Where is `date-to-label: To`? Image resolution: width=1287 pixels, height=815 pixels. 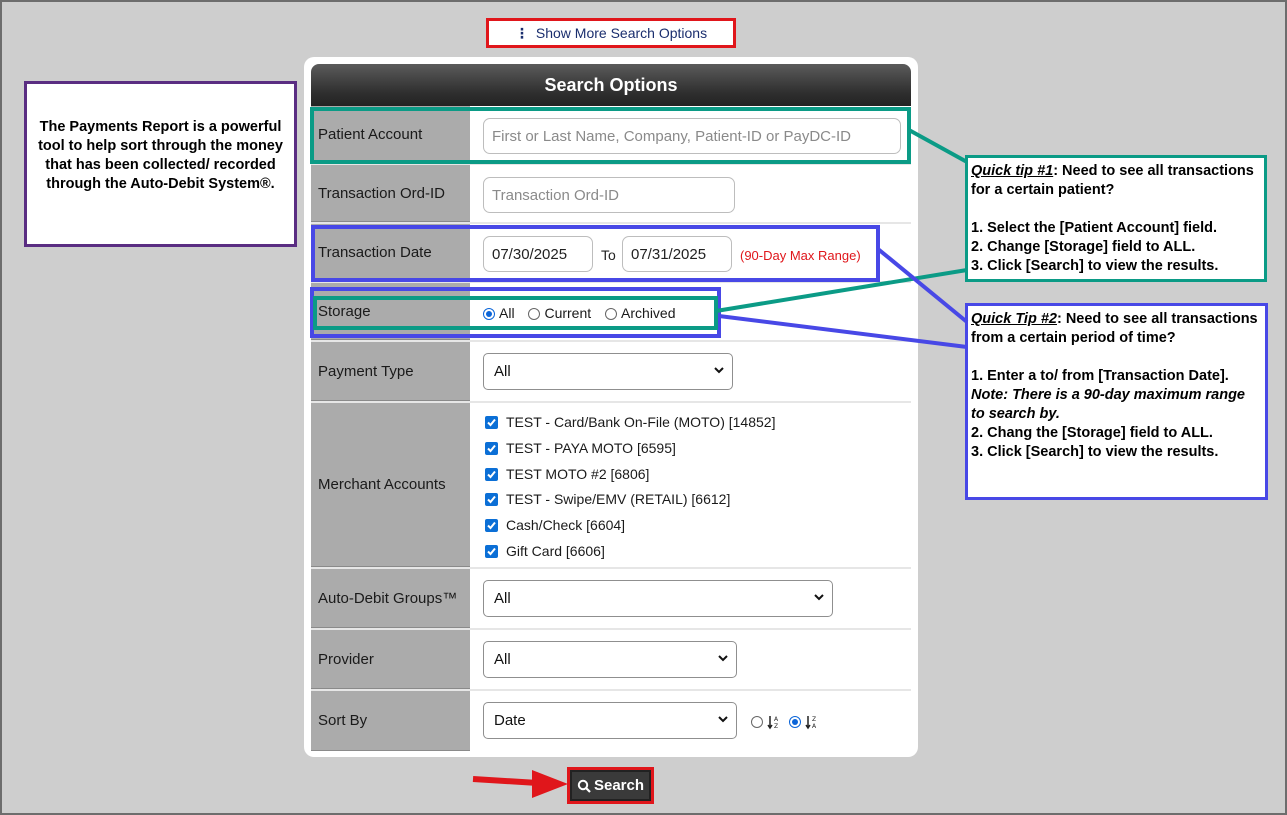
date-to-label: To is located at coordinates (608, 255).